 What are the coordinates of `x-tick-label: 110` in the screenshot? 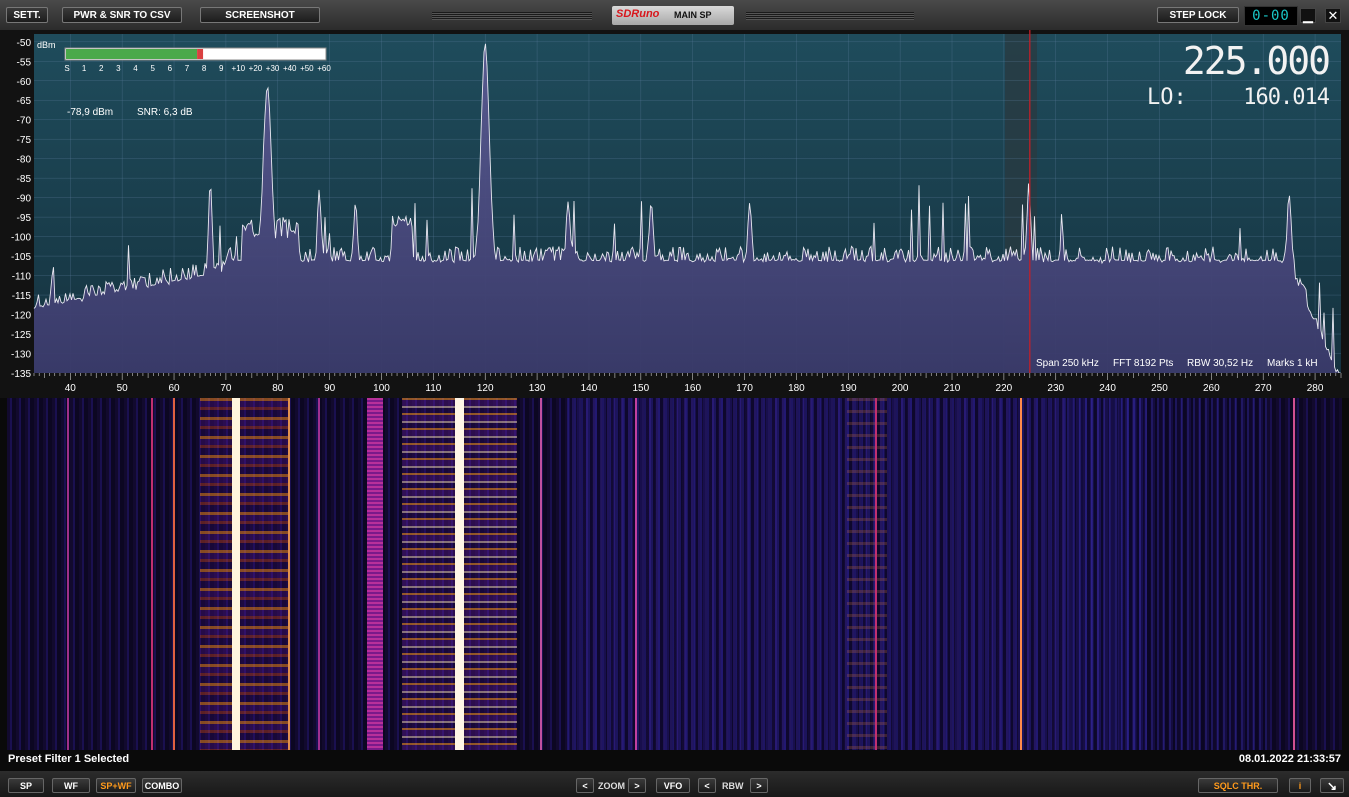 It's located at (433, 388).